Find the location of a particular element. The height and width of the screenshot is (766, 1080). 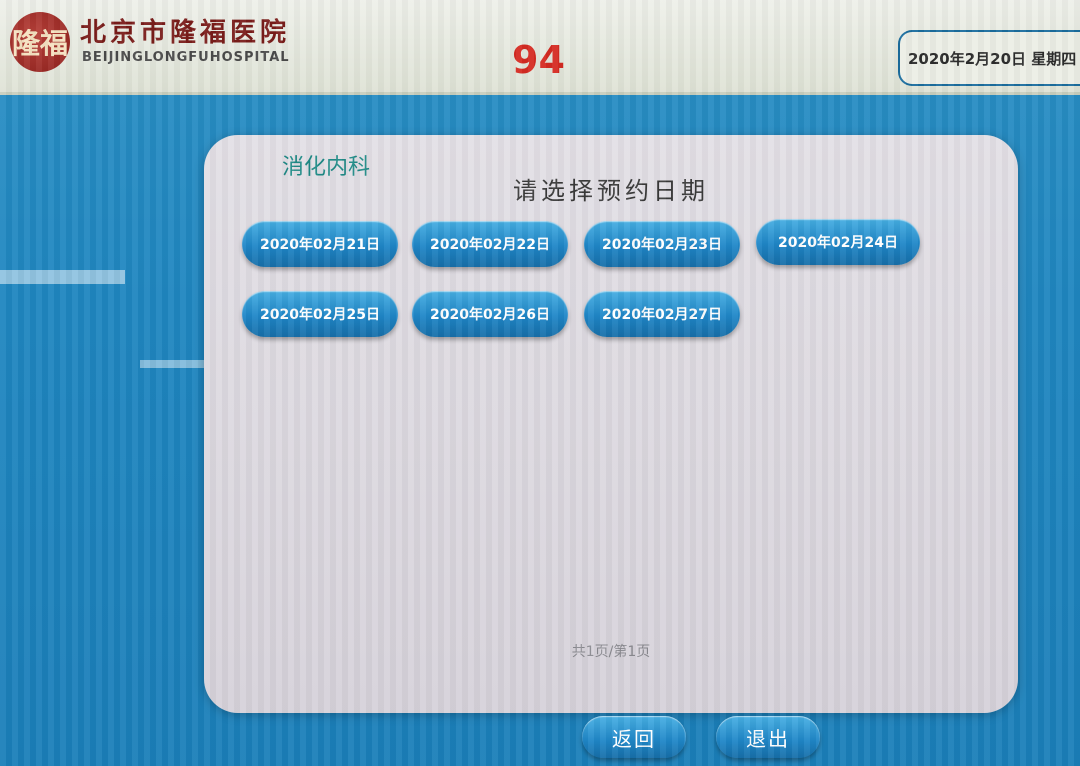

date-button: 2020年02月21日 is located at coordinates (320, 244).